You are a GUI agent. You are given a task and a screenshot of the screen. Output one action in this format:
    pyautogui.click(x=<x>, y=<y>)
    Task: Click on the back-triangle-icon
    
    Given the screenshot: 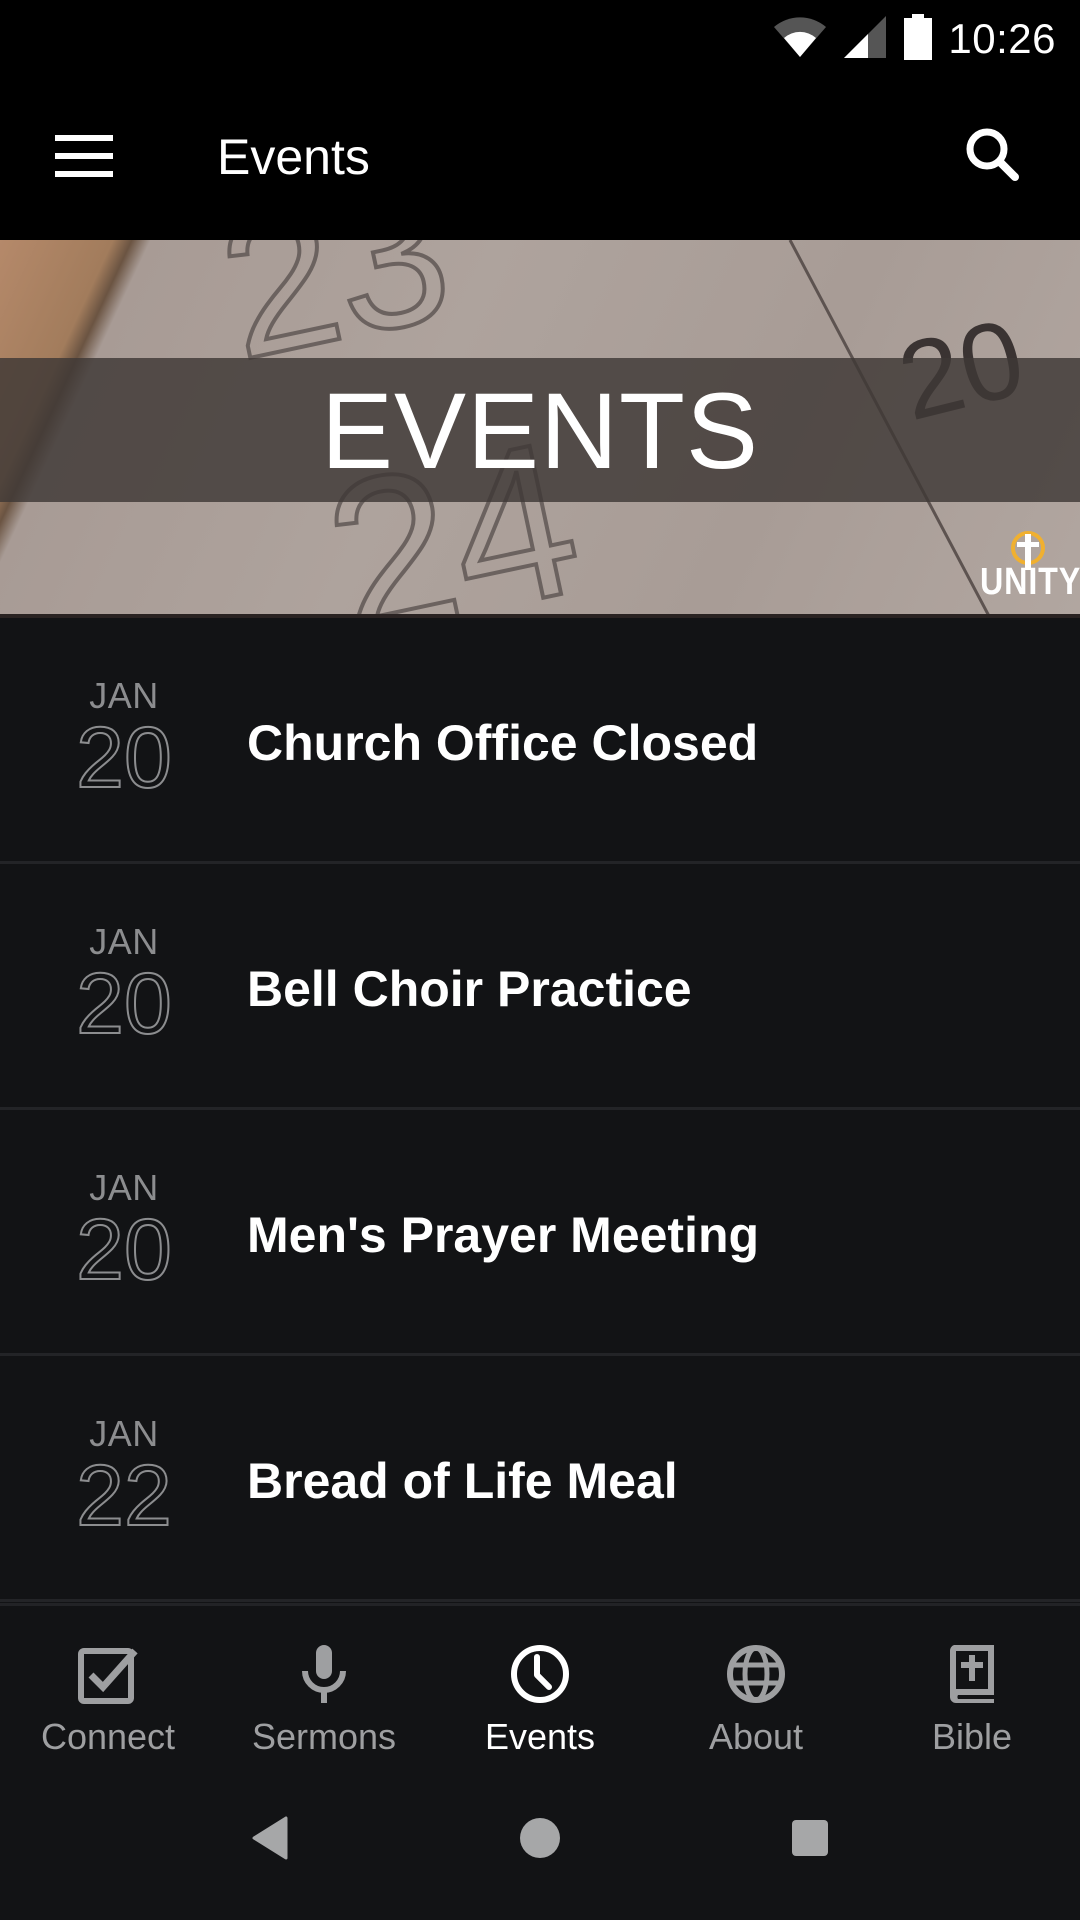 What is the action you would take?
    pyautogui.click(x=270, y=1840)
    